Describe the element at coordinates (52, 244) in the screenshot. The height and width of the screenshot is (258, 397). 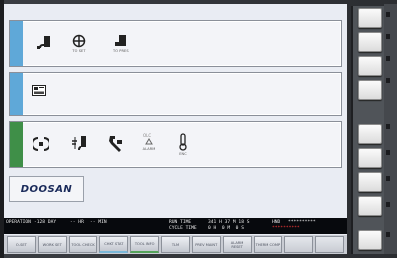
I see `softkey-work-set: WORK SET` at that location.